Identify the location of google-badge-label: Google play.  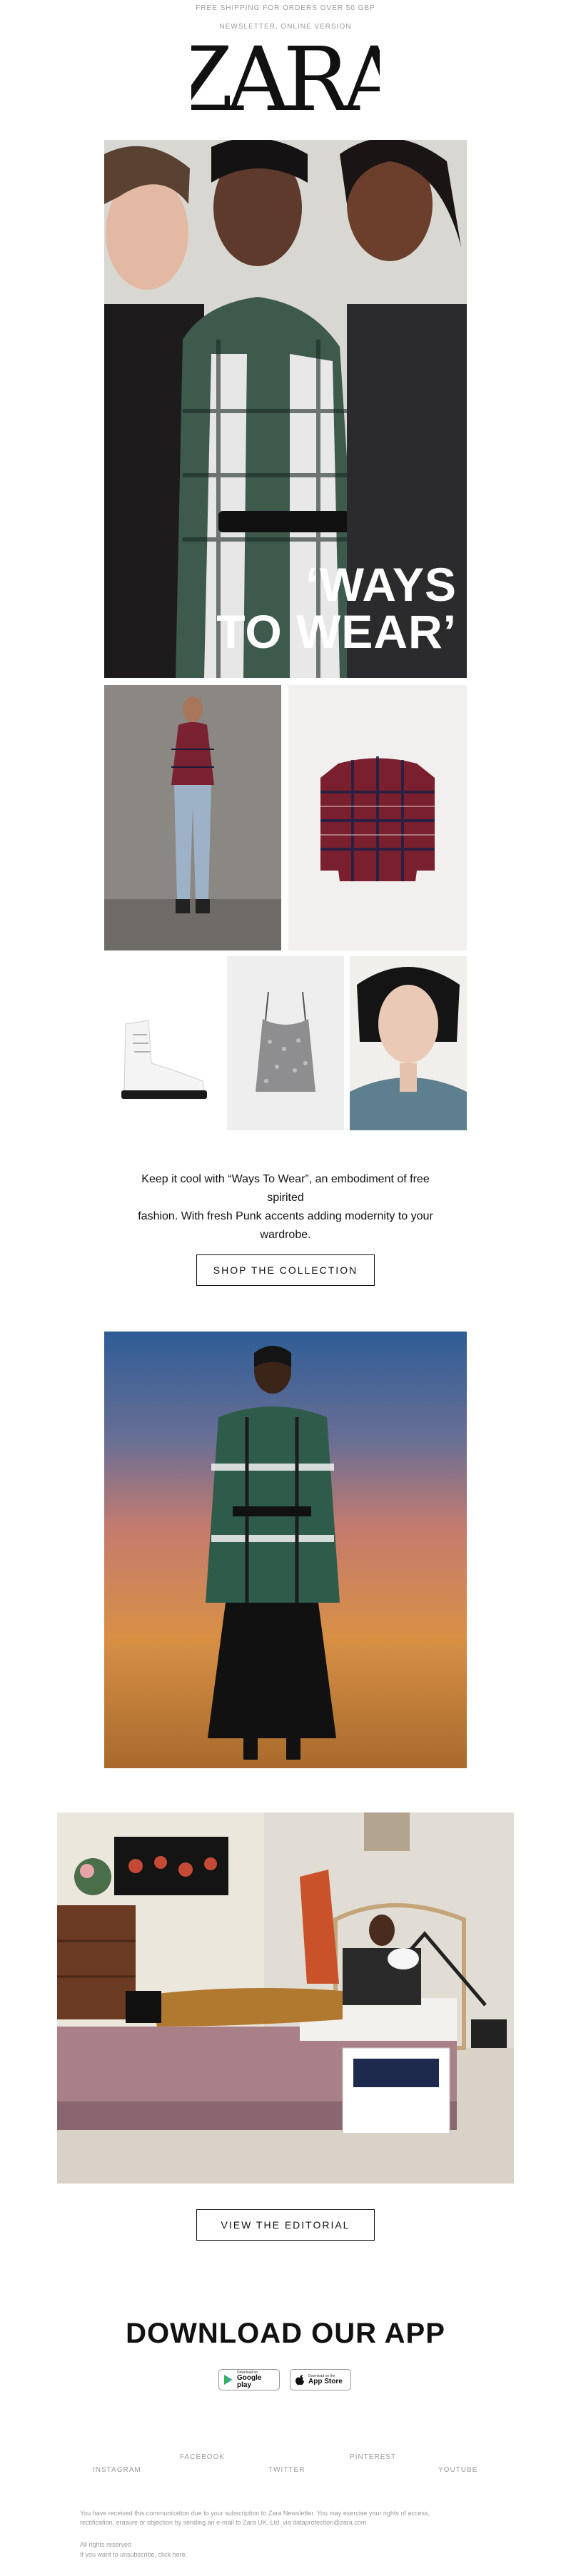
(249, 2381).